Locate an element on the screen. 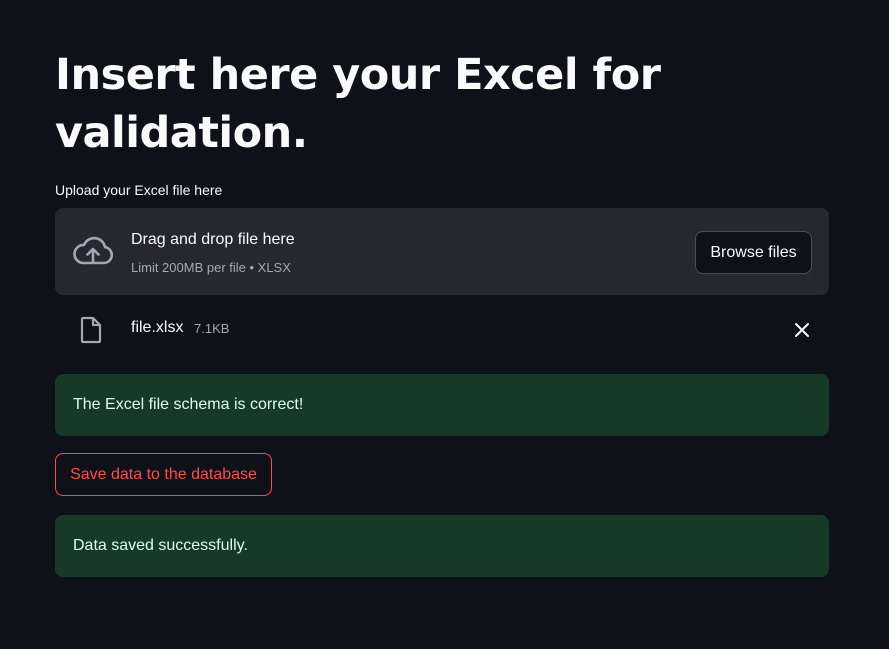 The image size is (889, 649). uploaded-file-name: file.xlsx is located at coordinates (157, 327).